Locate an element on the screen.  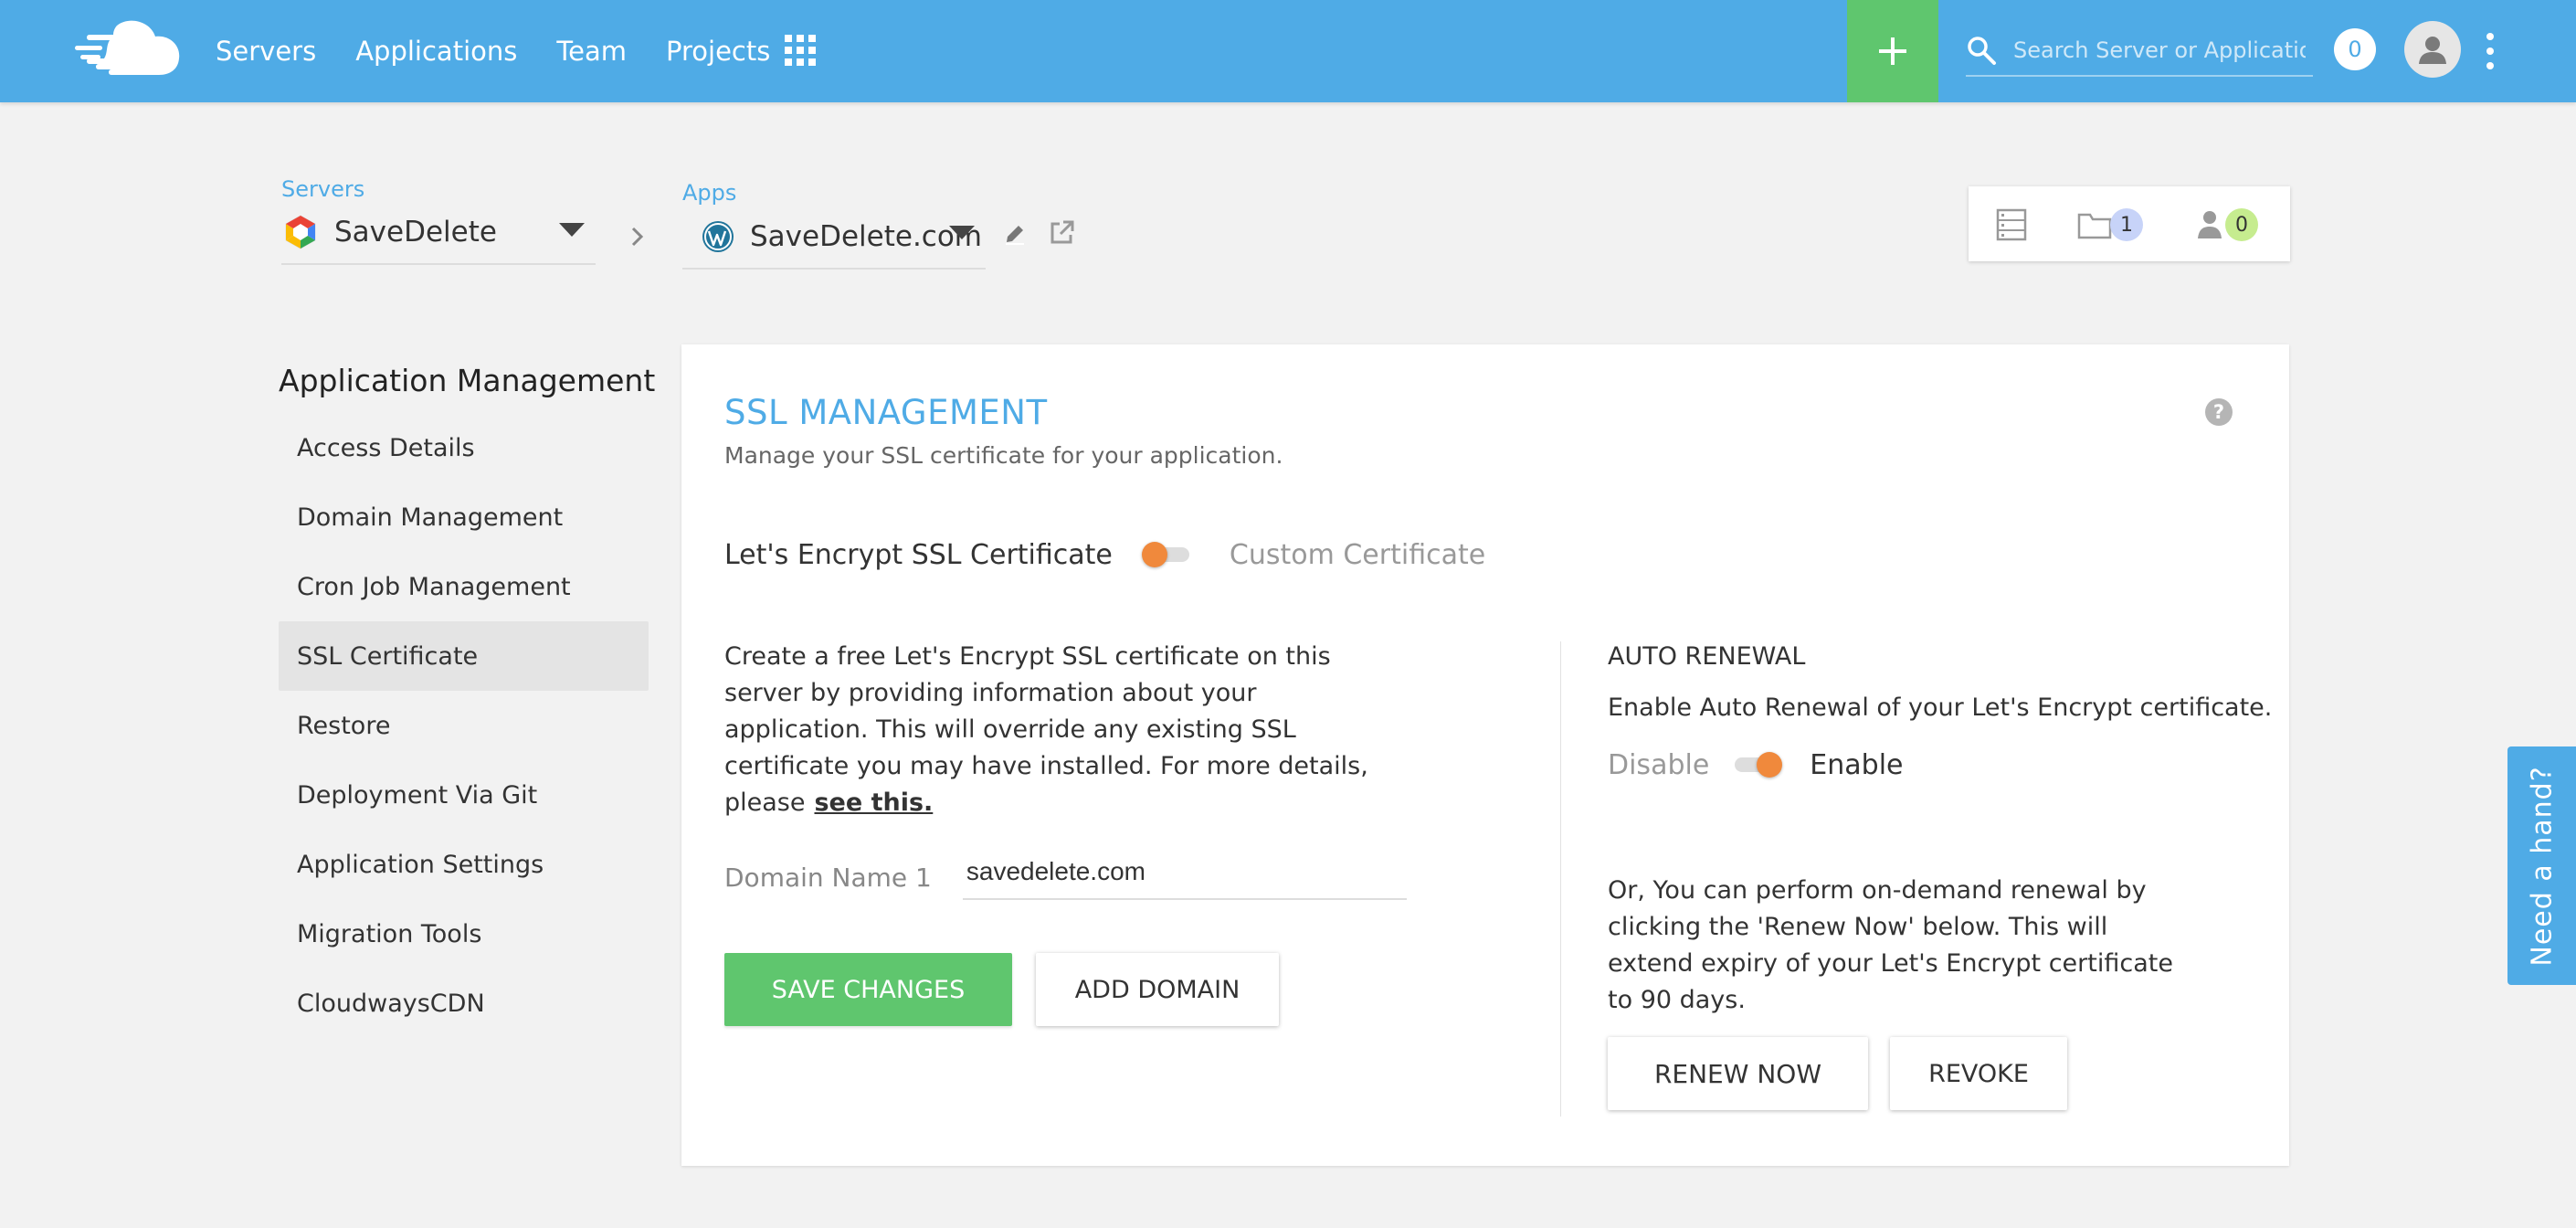
menu-item-application-settings: Application Settings is located at coordinates (464, 864).